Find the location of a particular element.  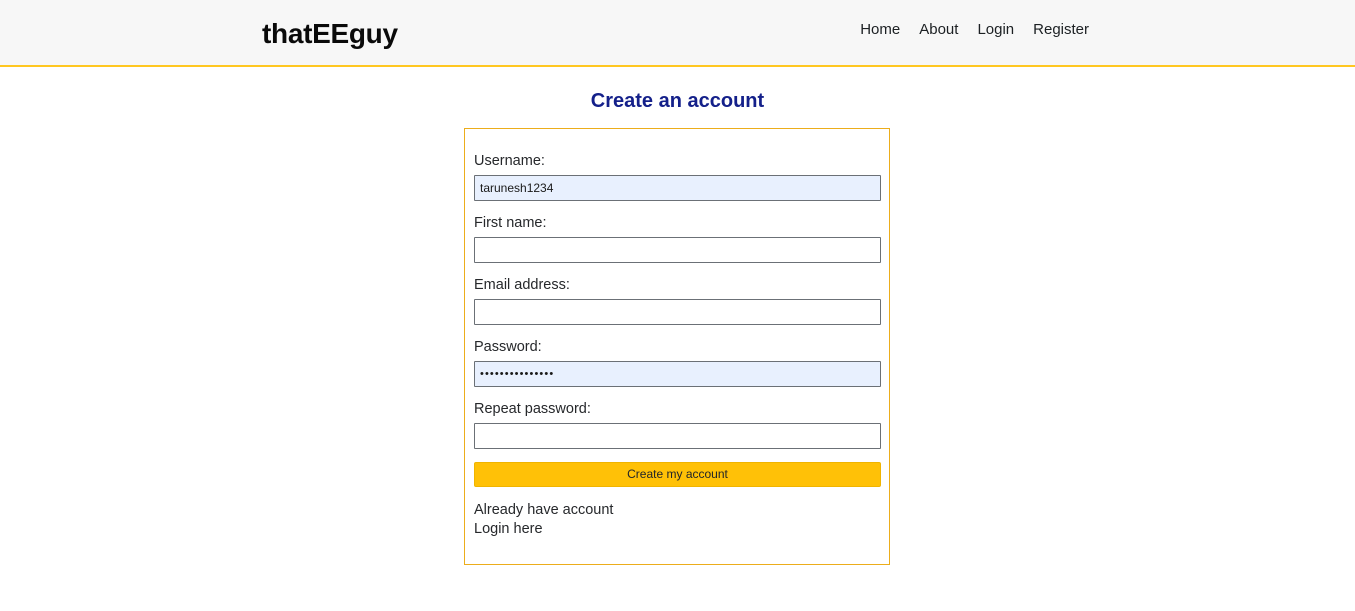

nav-link-about: About is located at coordinates (938, 30).